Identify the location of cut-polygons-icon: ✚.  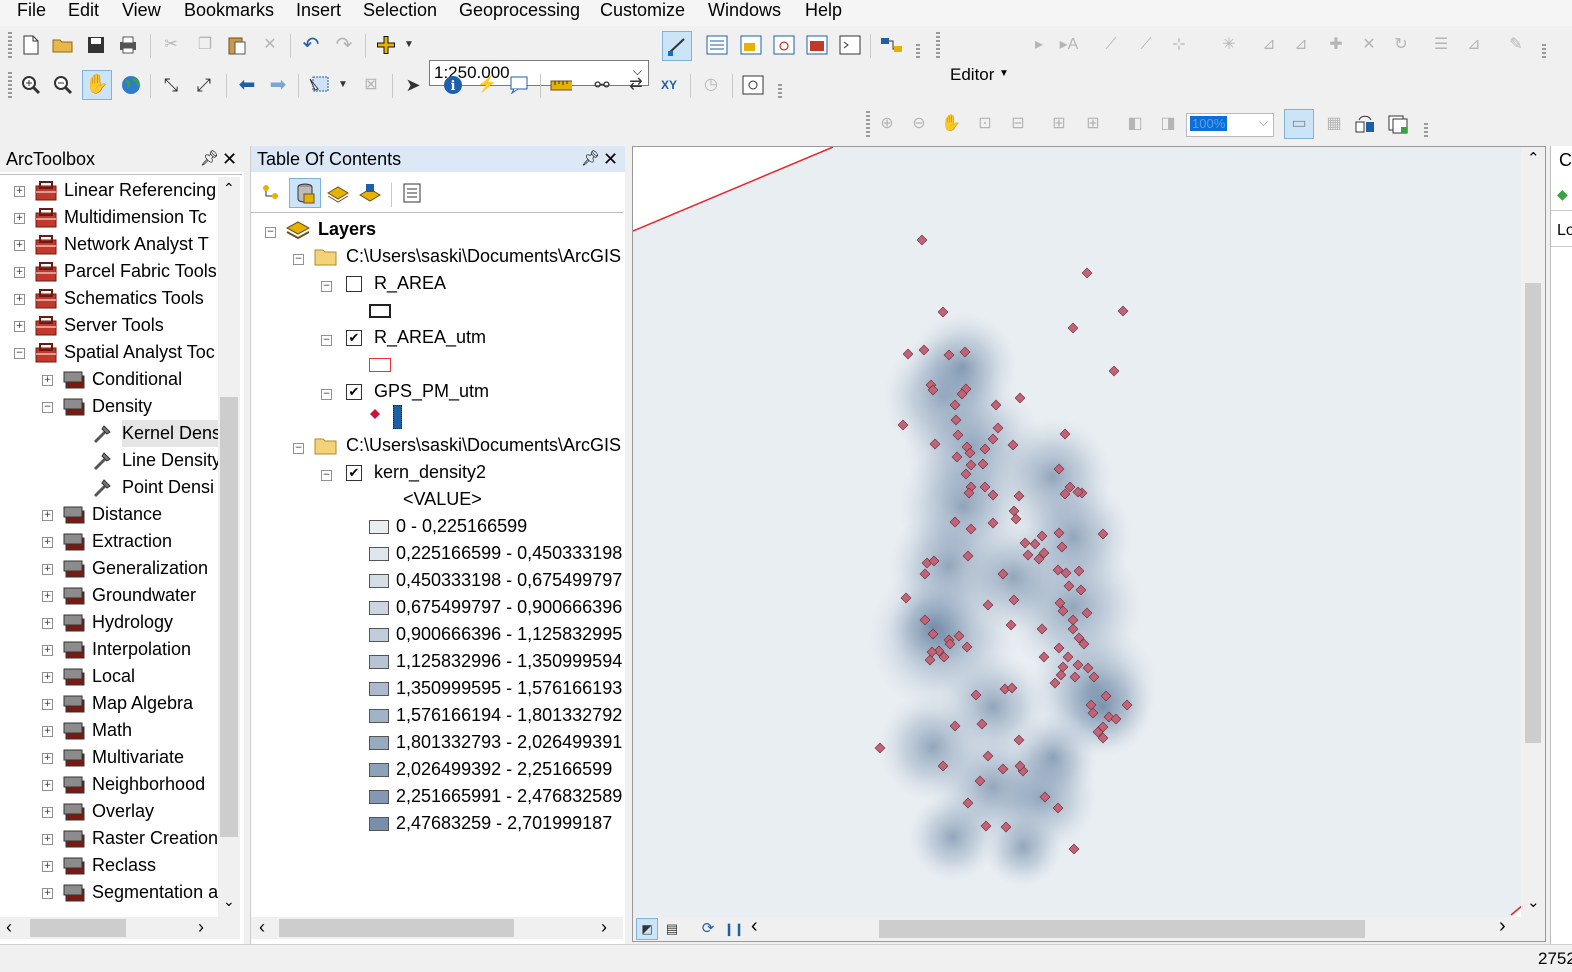
(1336, 45).